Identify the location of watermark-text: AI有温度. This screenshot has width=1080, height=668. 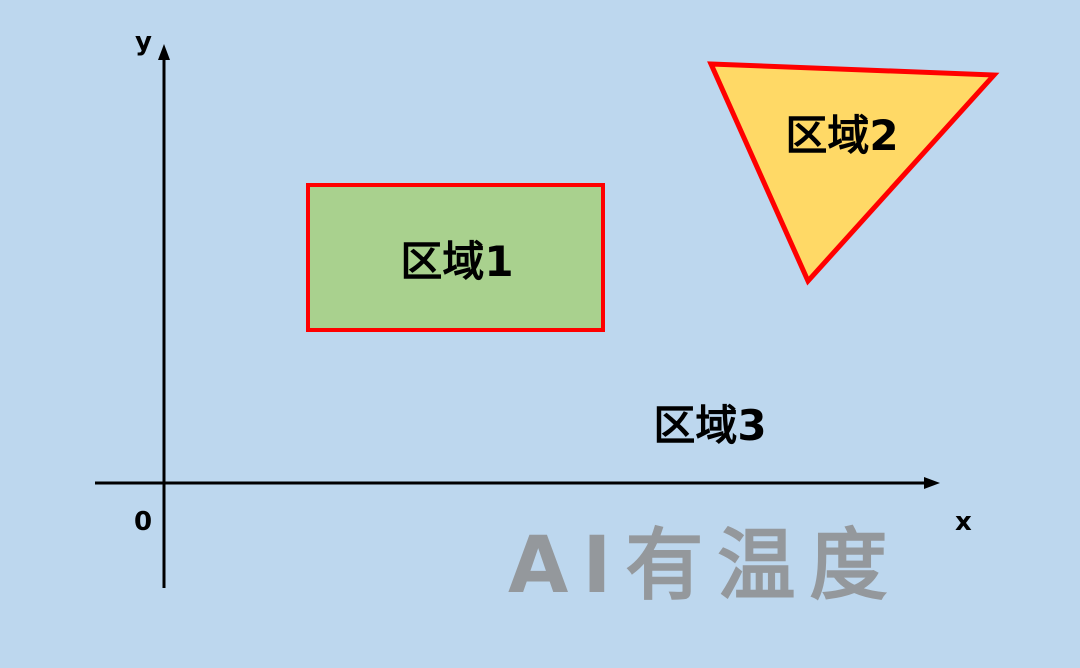
(704, 566).